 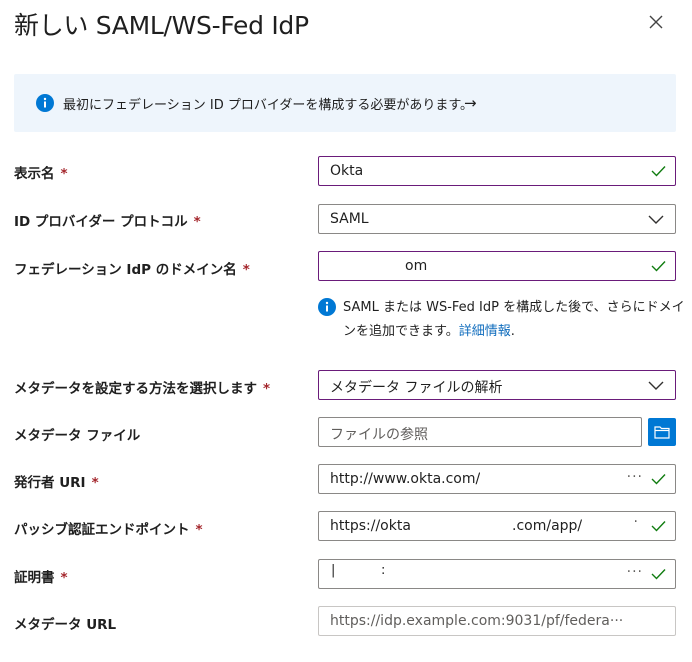 I want to click on display-name-label: 表示名 *, so click(x=41, y=174).